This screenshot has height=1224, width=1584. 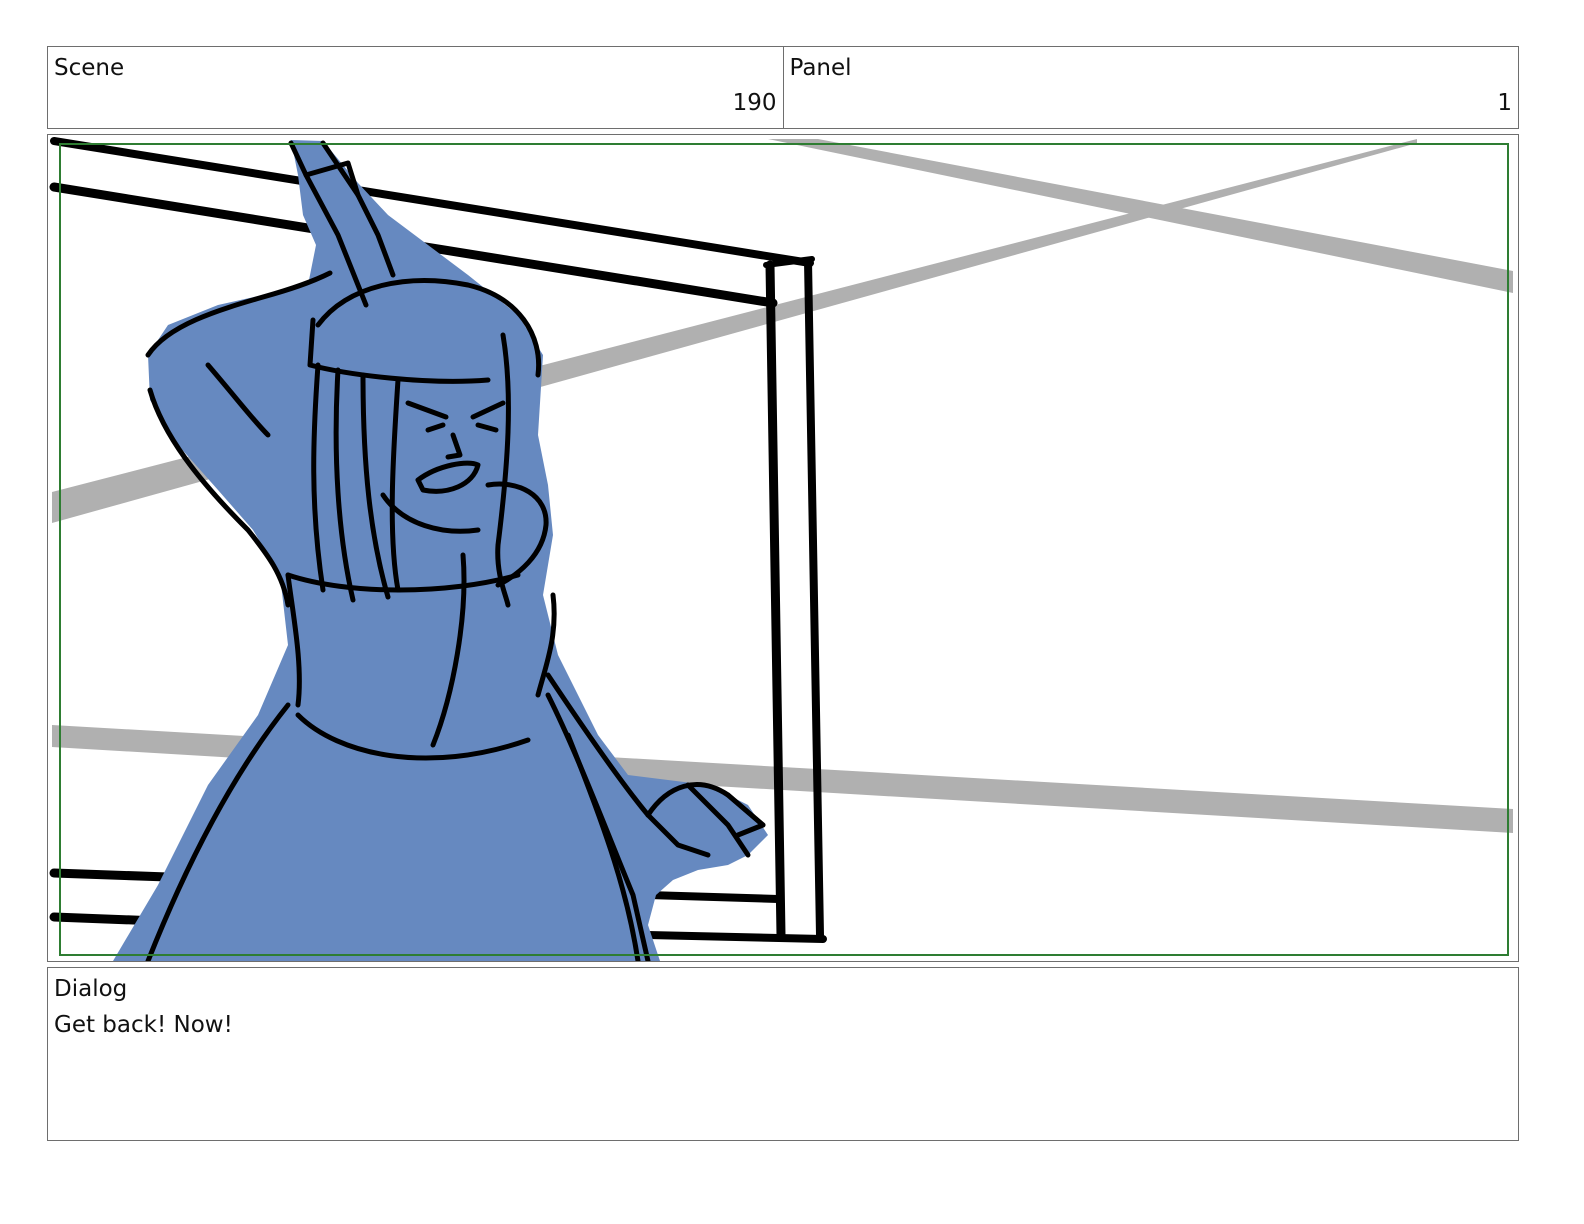 I want to click on dialog-label: Dialog, so click(x=91, y=989).